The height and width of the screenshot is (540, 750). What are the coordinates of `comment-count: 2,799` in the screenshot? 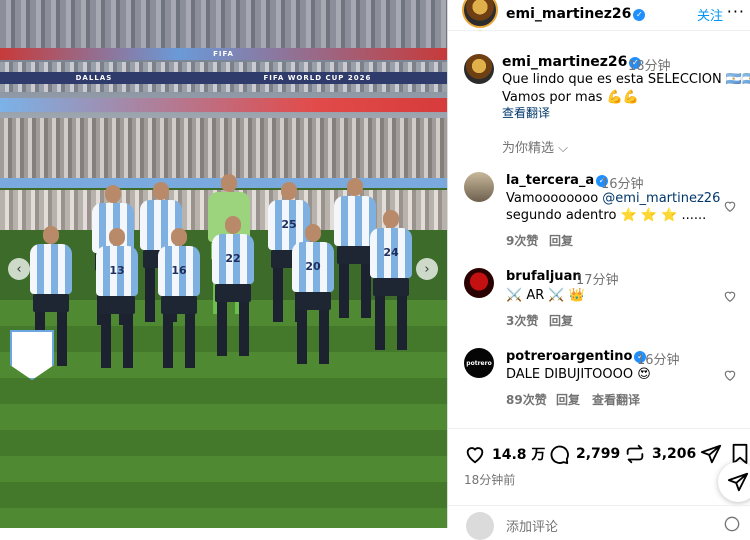 It's located at (598, 454).